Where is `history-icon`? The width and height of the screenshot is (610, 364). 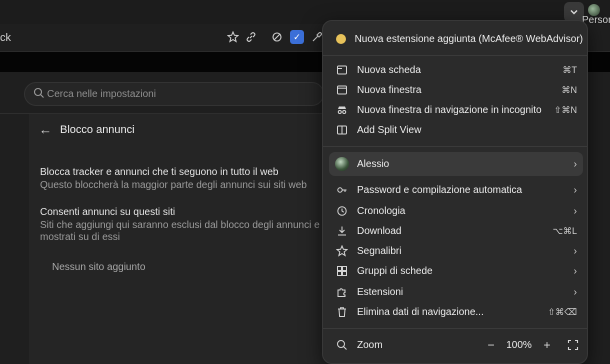
history-icon is located at coordinates (342, 211).